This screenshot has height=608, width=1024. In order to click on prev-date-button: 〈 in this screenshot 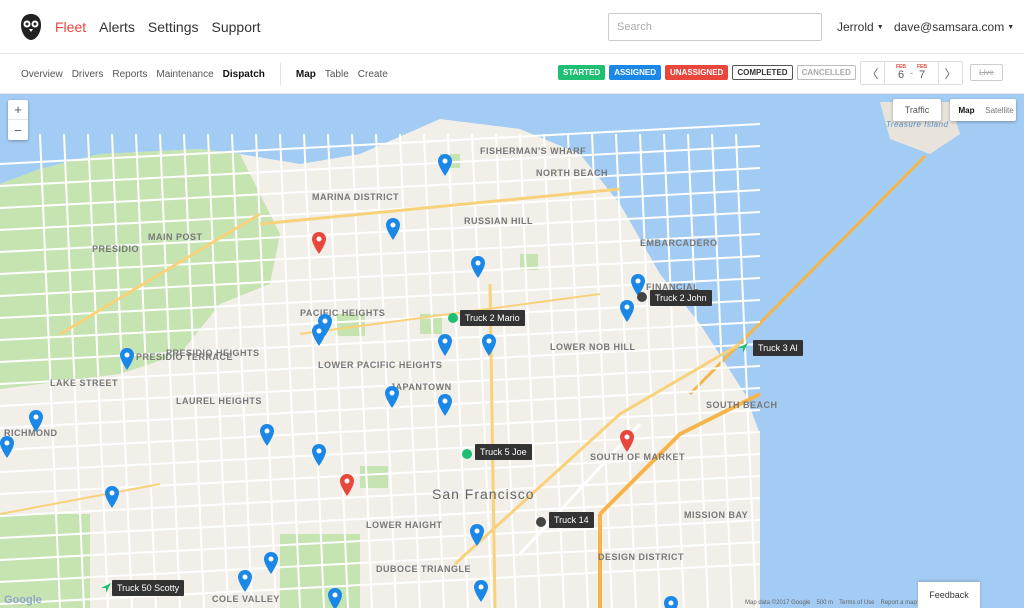, I will do `click(873, 73)`.